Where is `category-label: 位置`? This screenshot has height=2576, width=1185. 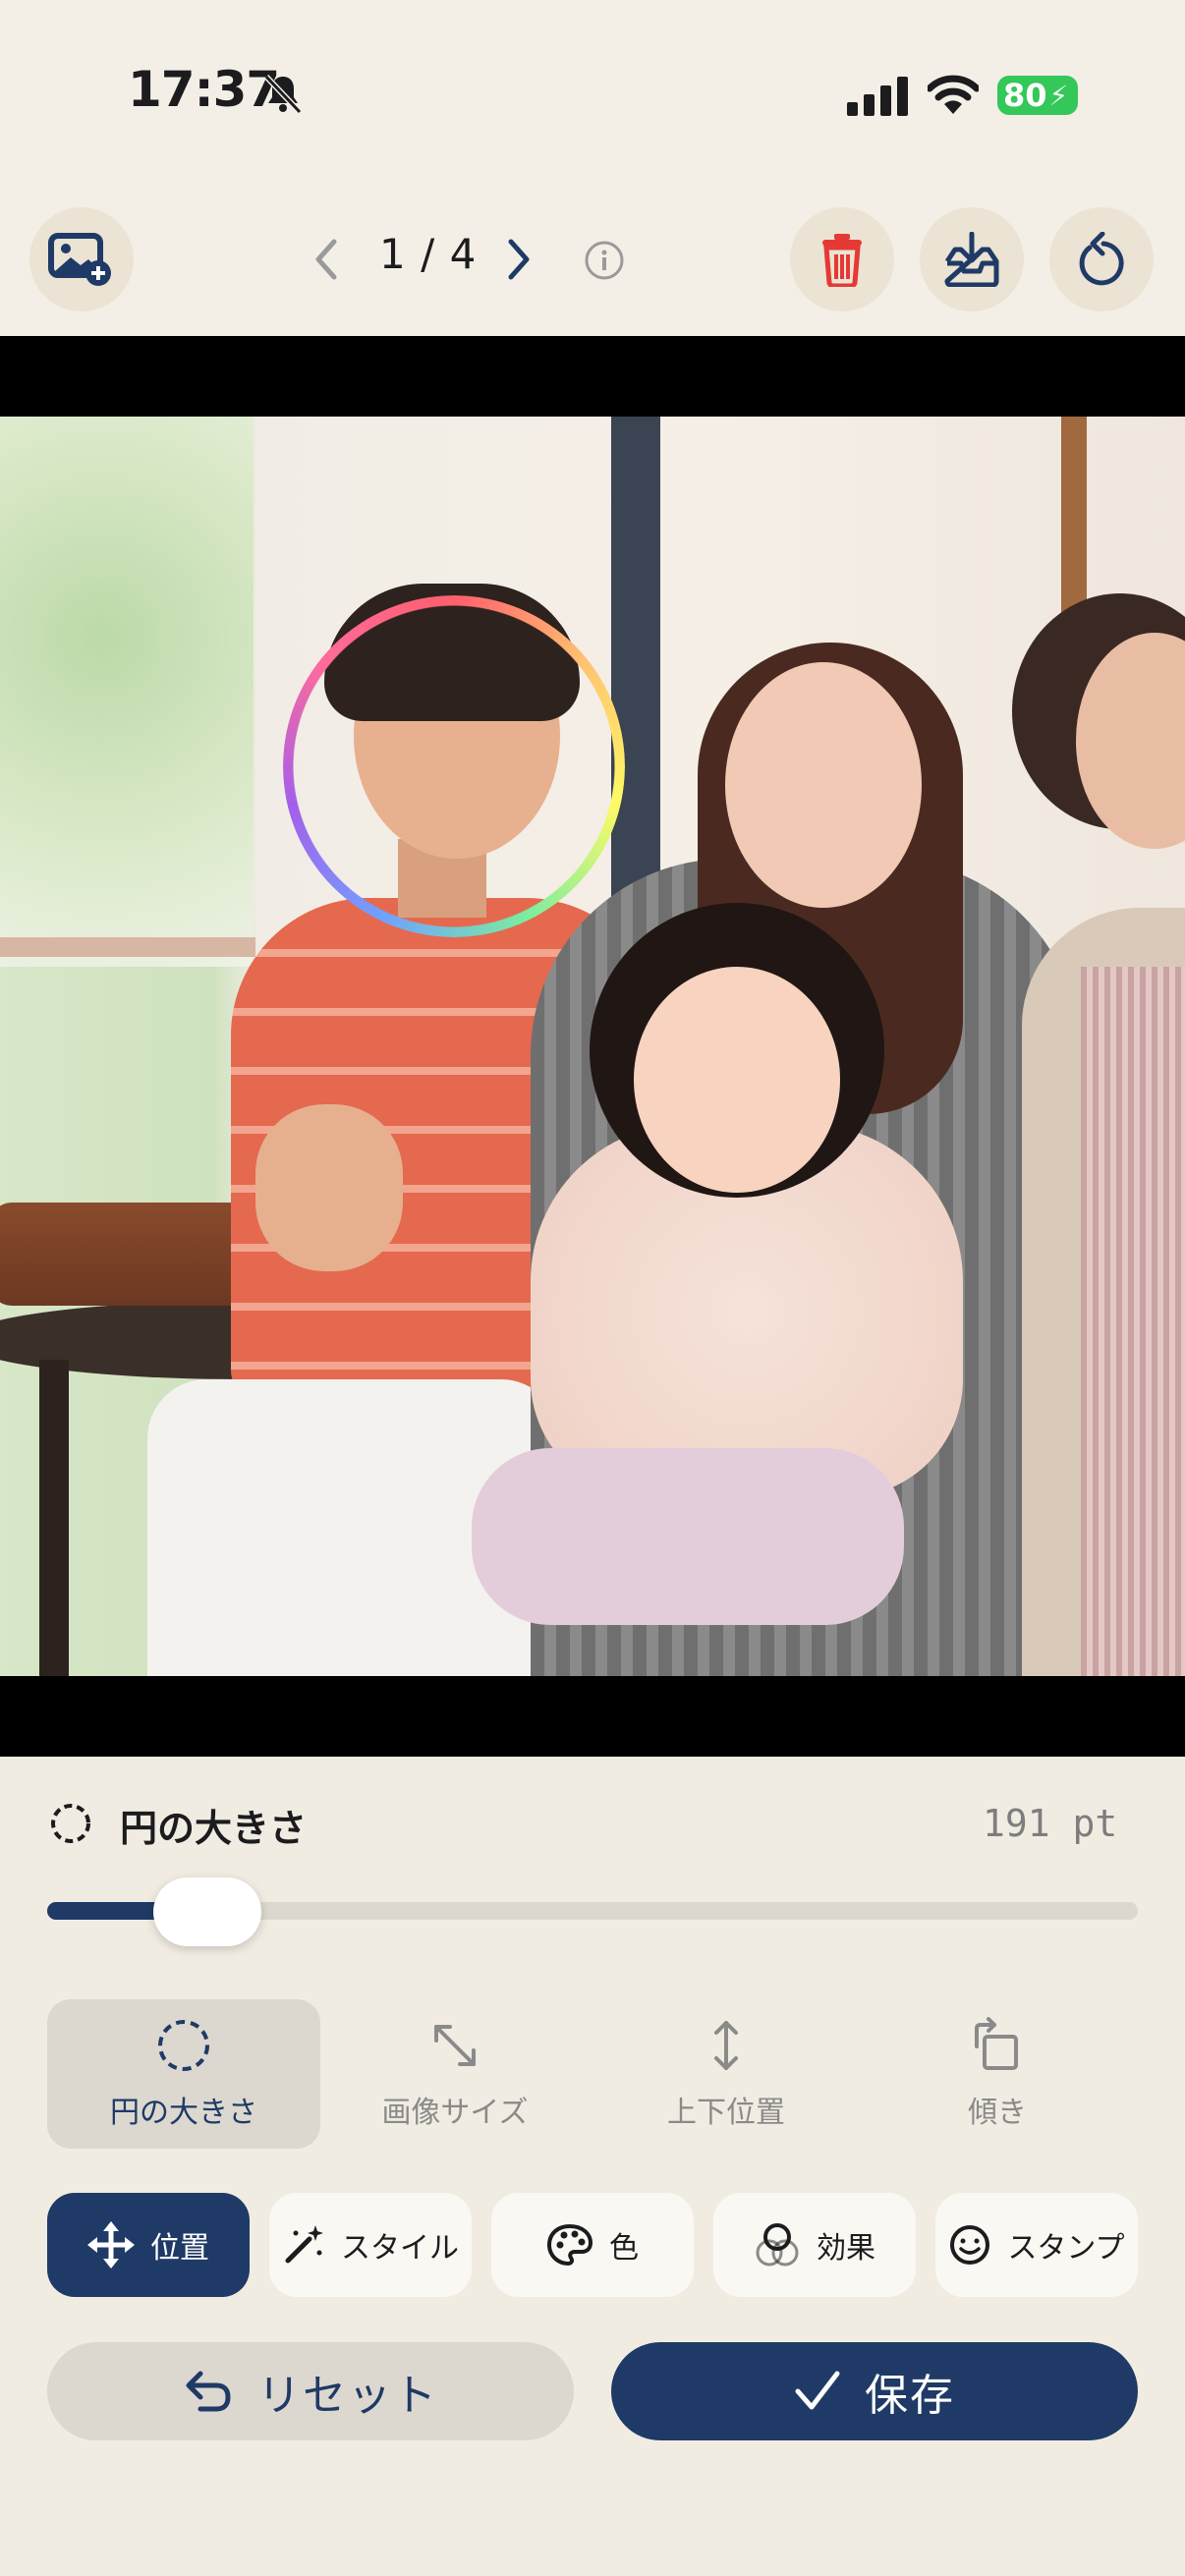 category-label: 位置 is located at coordinates (180, 2248).